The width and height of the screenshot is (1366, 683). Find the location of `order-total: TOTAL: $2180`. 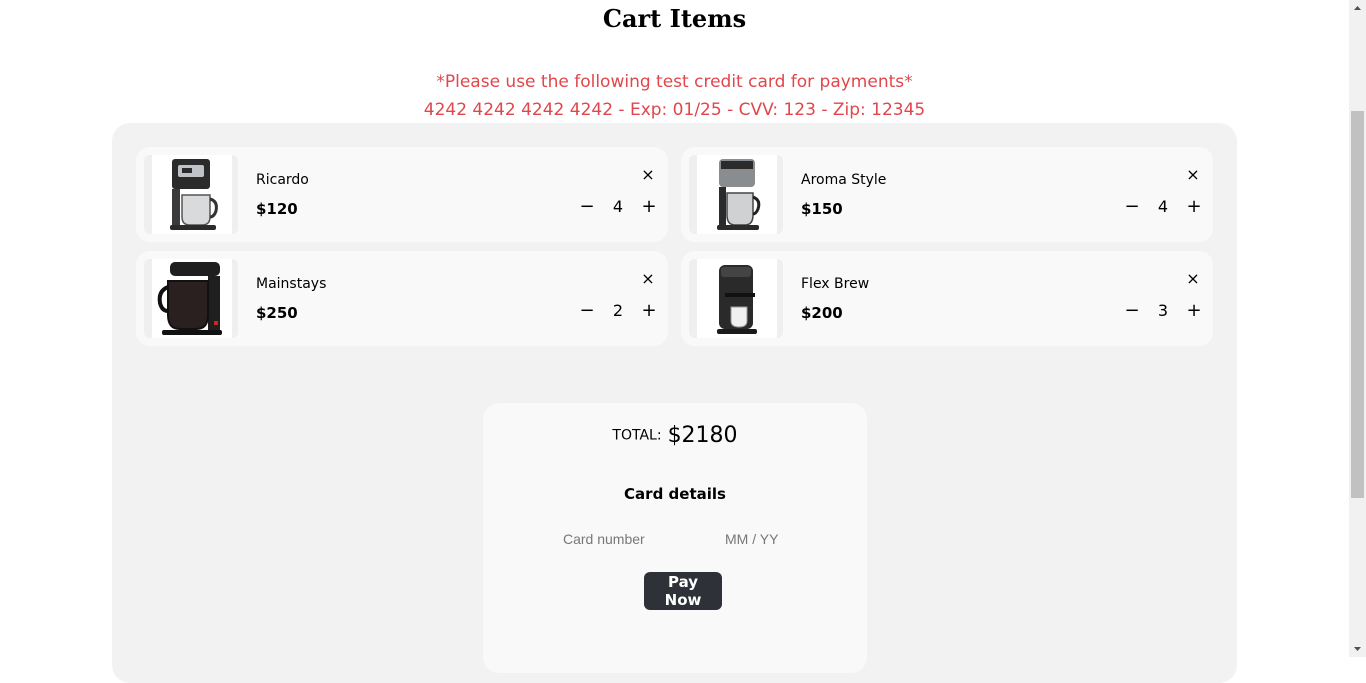

order-total: TOTAL: $2180 is located at coordinates (675, 435).